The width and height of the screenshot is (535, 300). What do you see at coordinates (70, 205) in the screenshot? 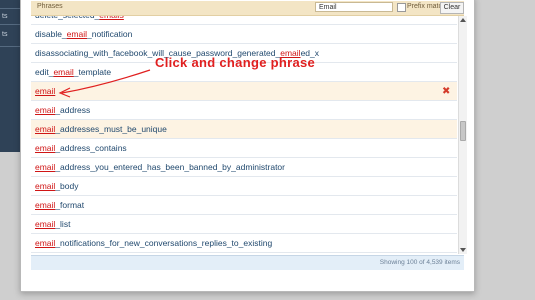
I see `phrase-text-after: _format` at bounding box center [70, 205].